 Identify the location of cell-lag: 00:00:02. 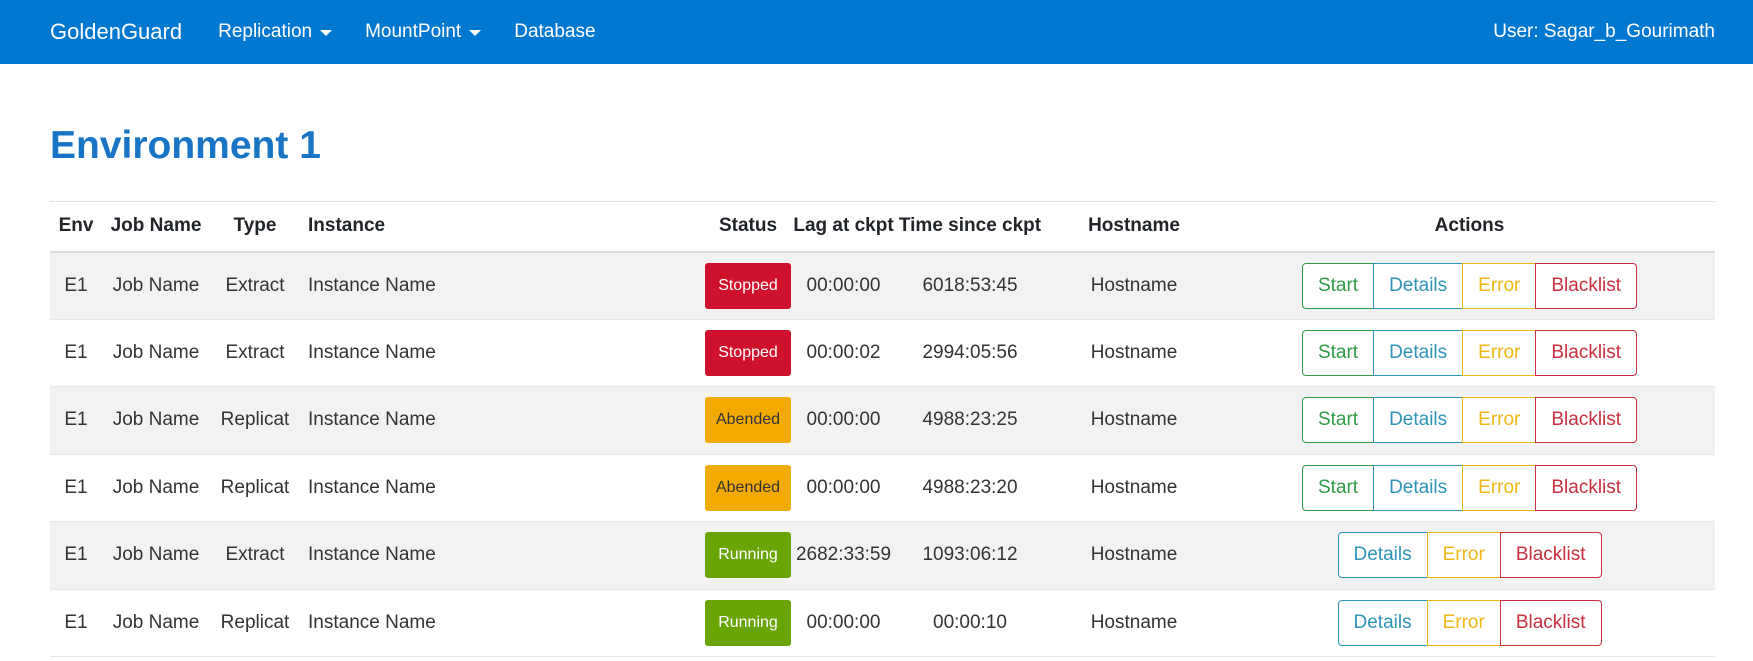
(843, 353).